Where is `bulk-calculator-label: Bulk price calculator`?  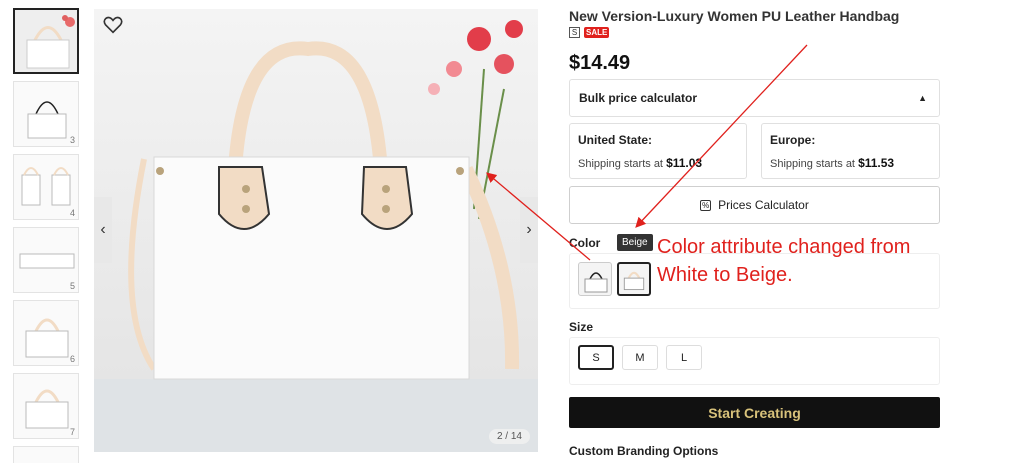
bulk-calculator-label: Bulk price calculator is located at coordinates (638, 98).